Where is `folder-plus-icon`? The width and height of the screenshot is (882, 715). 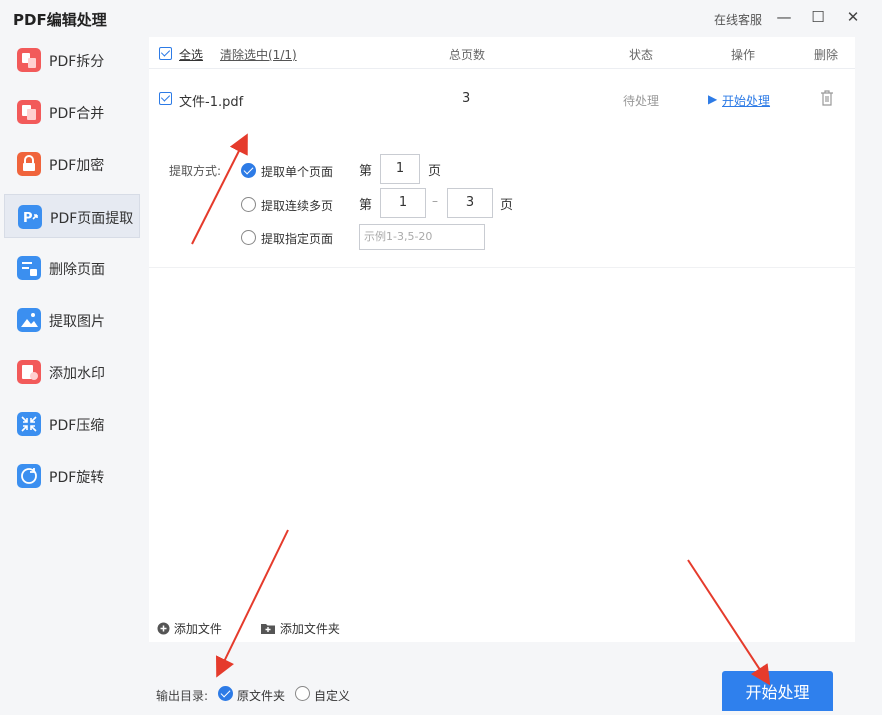 folder-plus-icon is located at coordinates (268, 629).